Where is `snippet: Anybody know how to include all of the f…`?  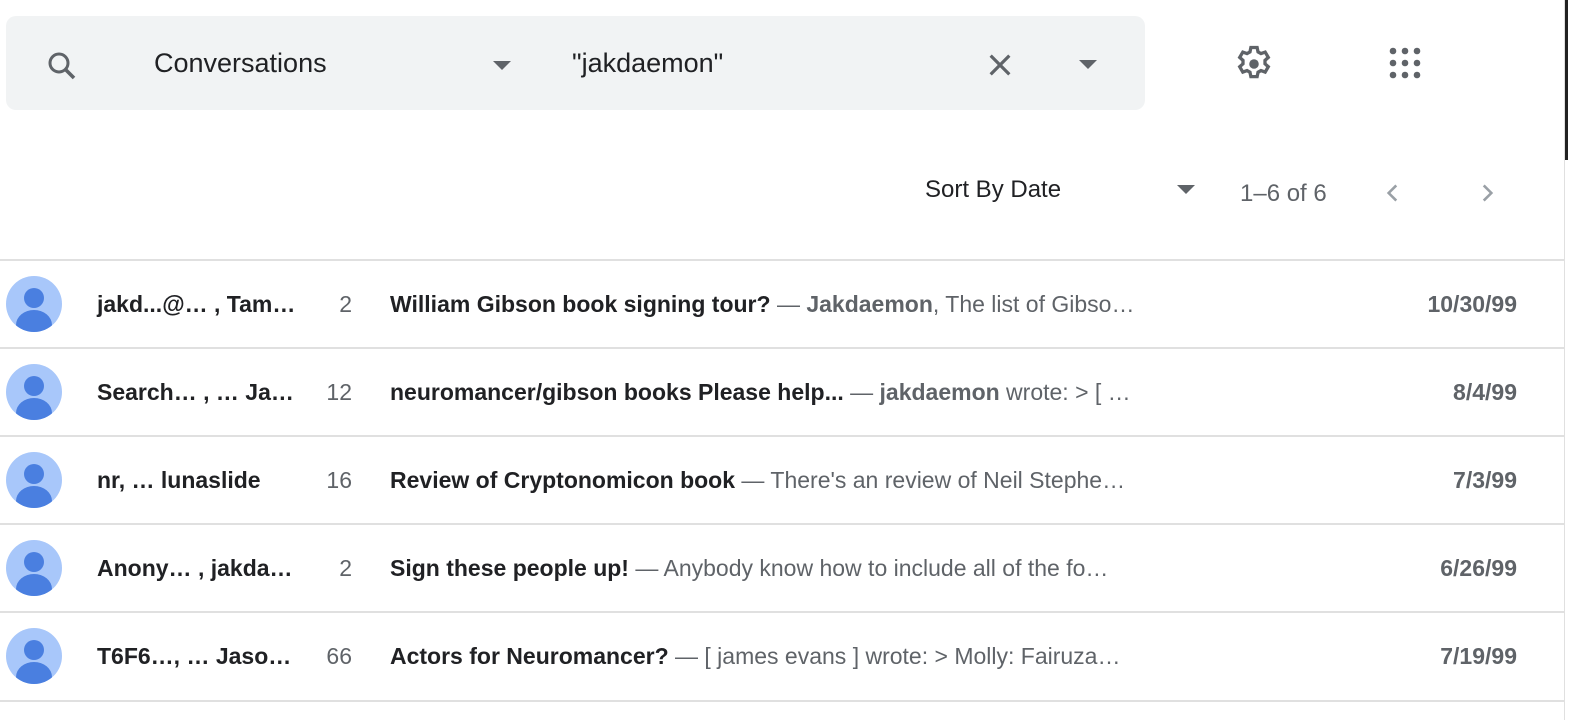
snippet: Anybody know how to include all of the f… is located at coordinates (886, 568).